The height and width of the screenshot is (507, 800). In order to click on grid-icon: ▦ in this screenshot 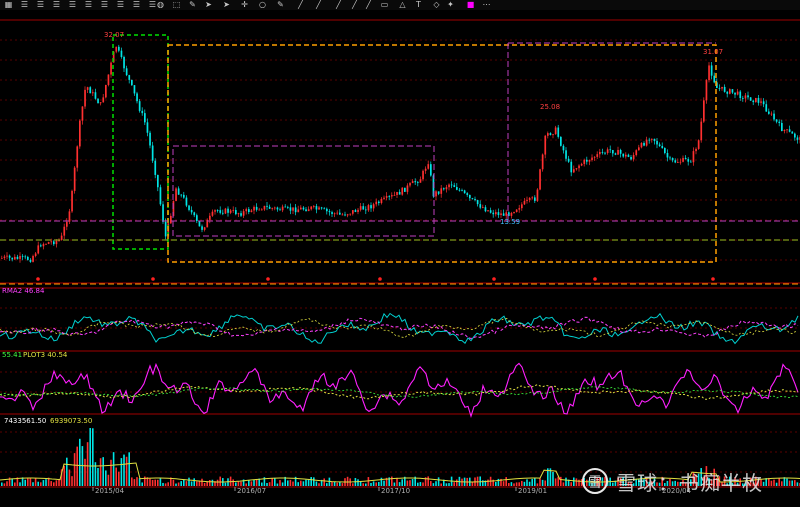, I will do `click(8, 5)`.